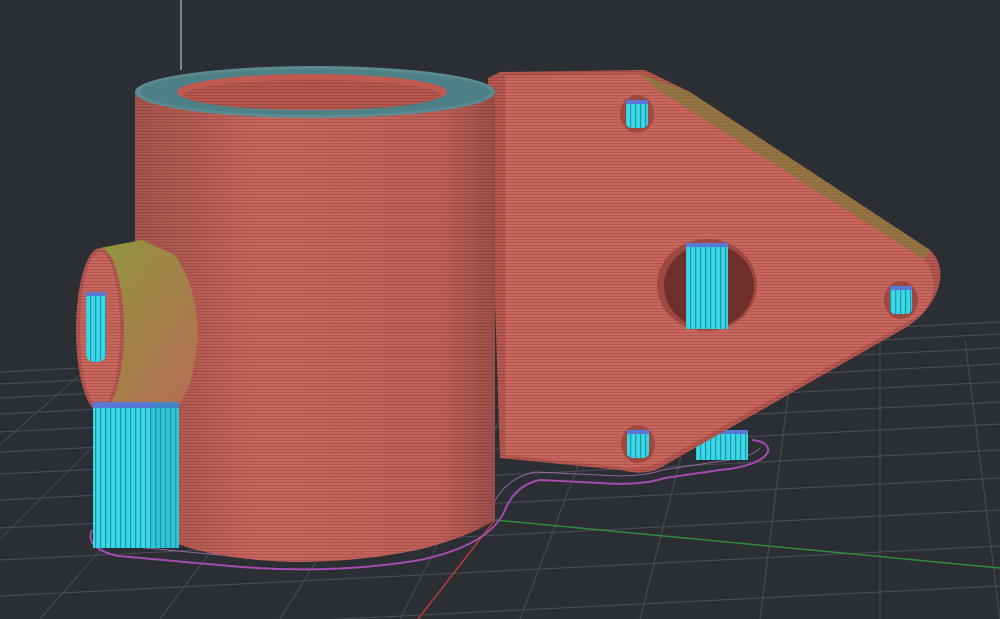 The image size is (1000, 619). I want to click on screw-hole-right, so click(901, 300).